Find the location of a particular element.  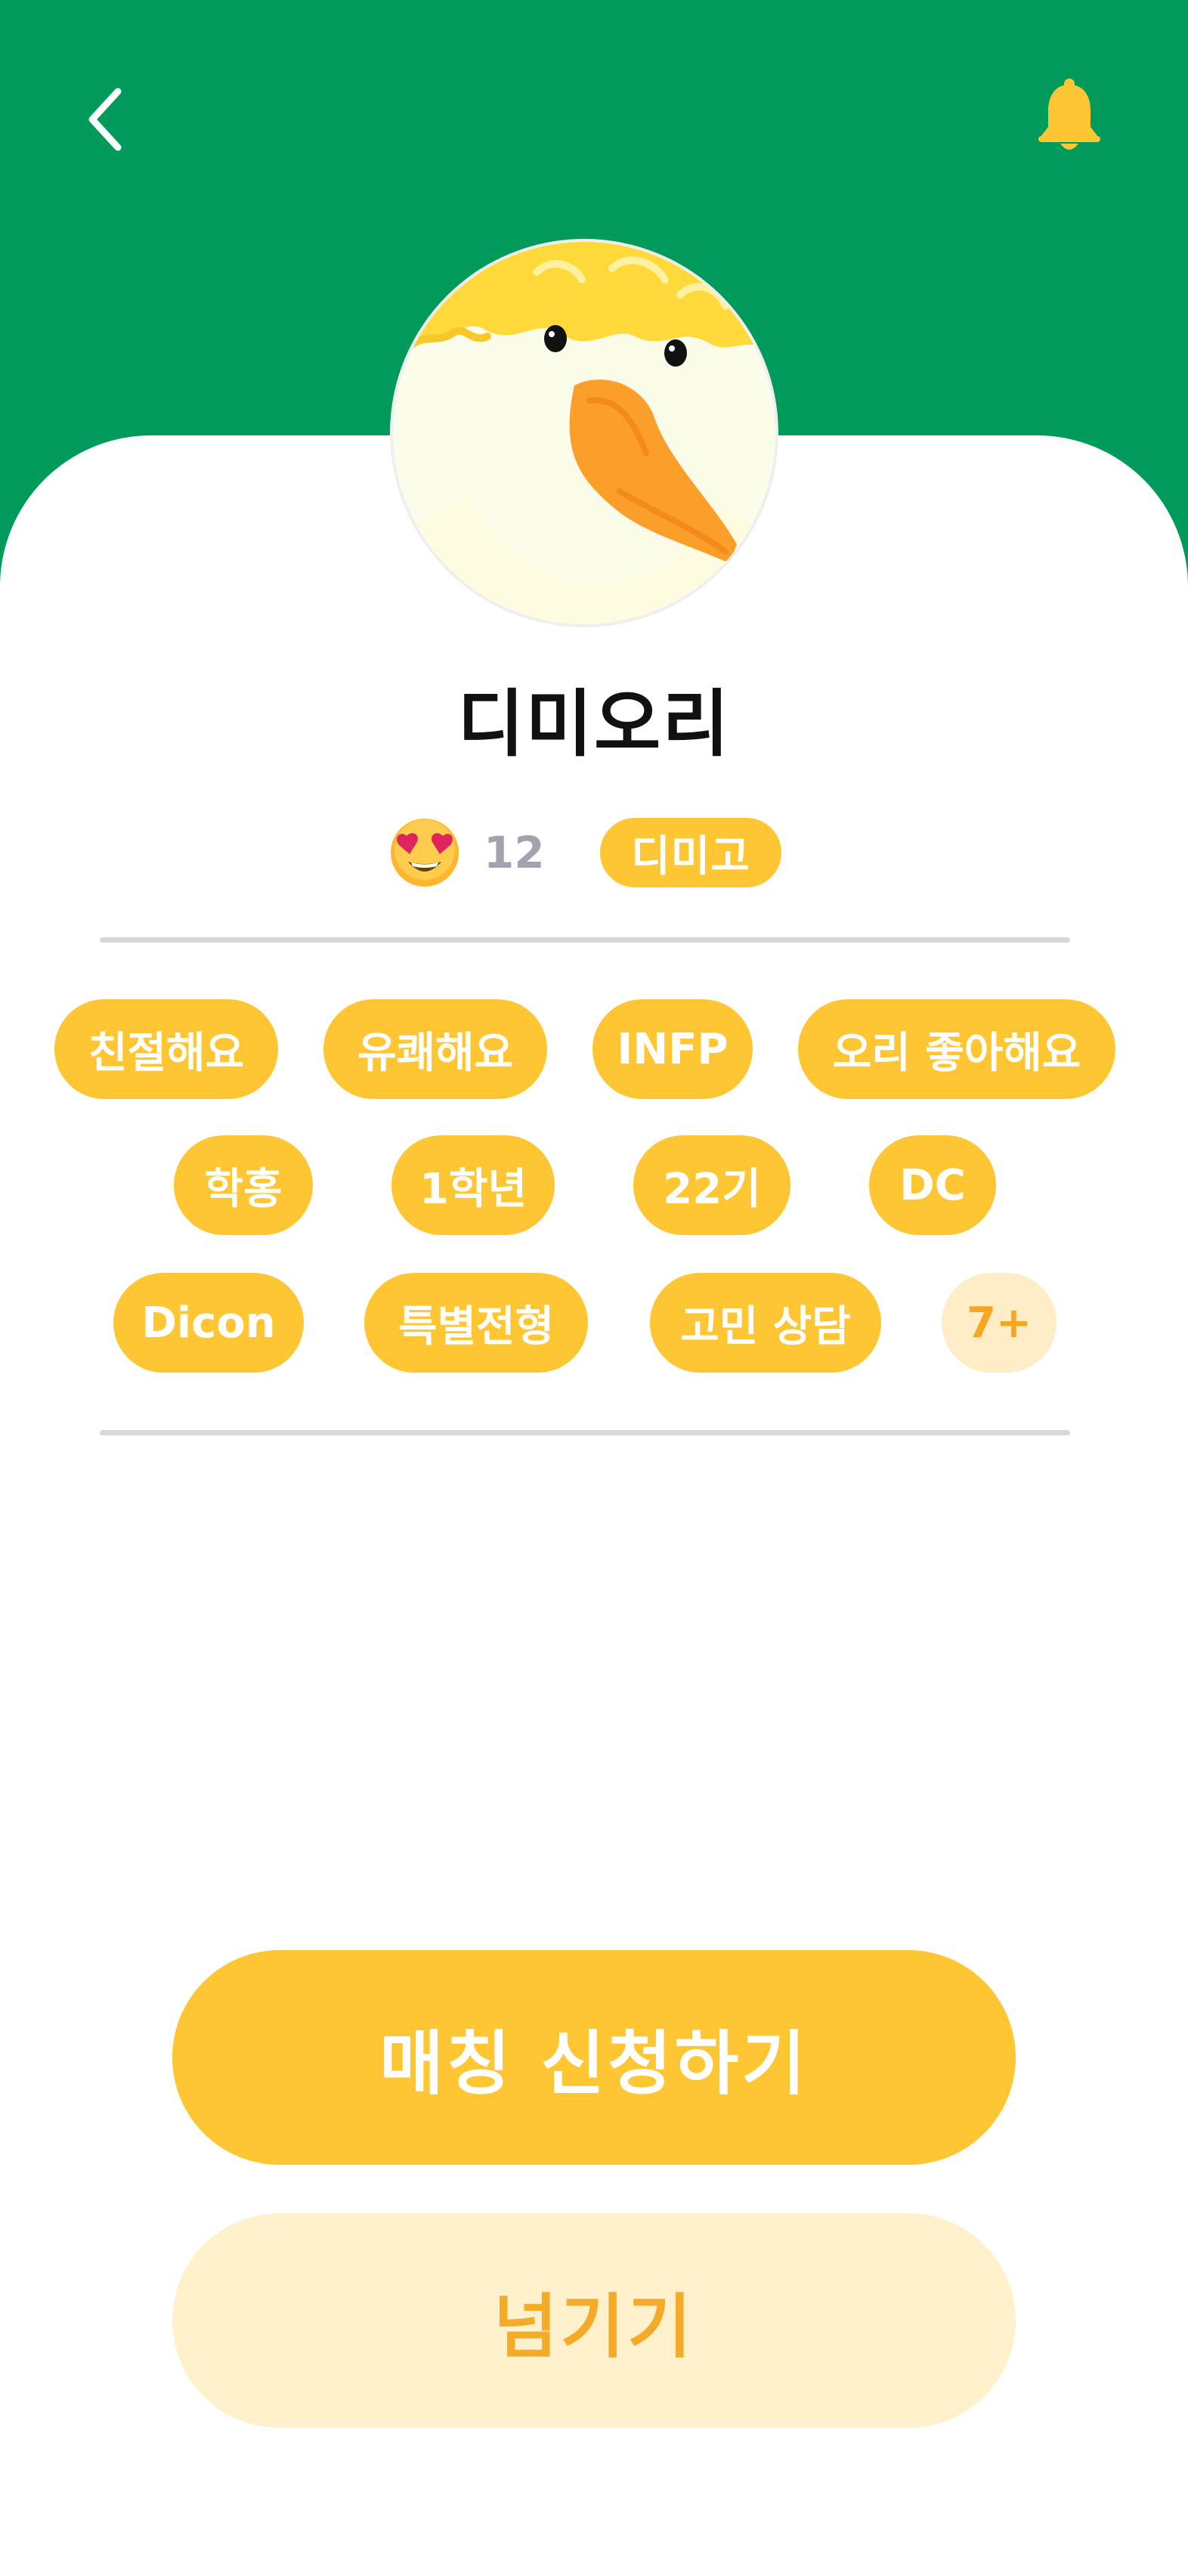

chevron-left-icon is located at coordinates (106, 120).